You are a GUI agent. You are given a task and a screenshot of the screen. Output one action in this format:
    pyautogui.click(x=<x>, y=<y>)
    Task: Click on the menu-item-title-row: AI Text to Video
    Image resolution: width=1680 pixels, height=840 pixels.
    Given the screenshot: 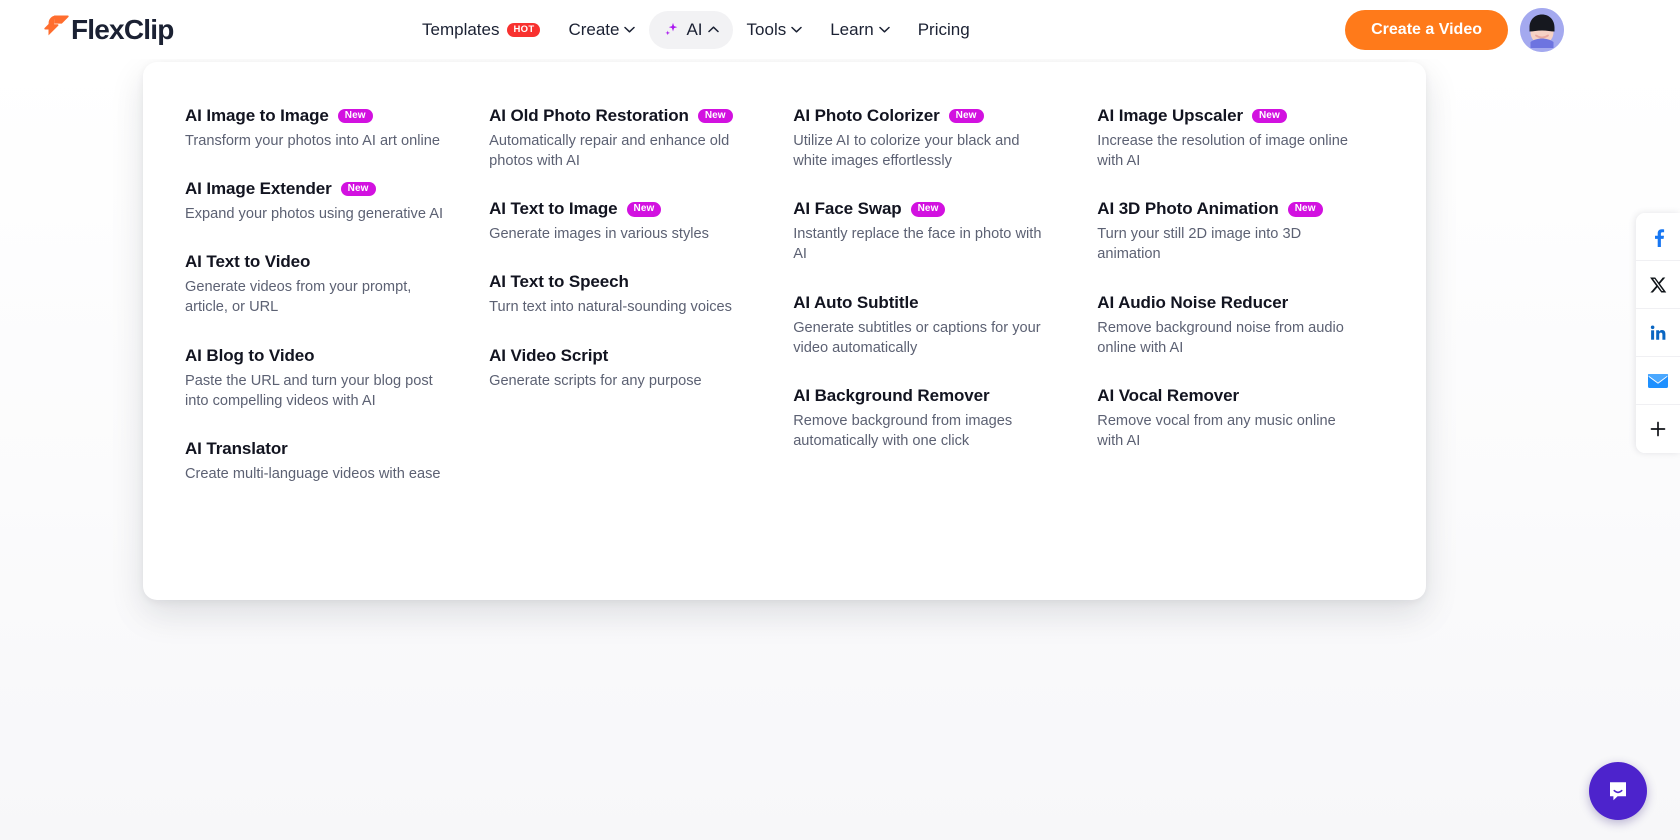 What is the action you would take?
    pyautogui.click(x=337, y=262)
    